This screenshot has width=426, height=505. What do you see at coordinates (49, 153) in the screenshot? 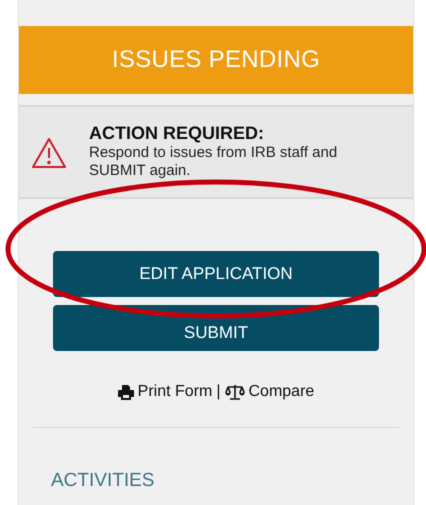
I see `warning-icon` at bounding box center [49, 153].